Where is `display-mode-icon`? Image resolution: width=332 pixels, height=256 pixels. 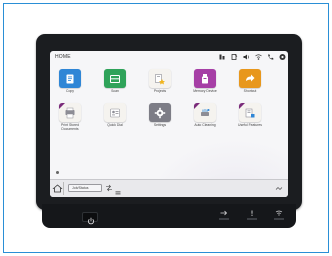
display-mode-icon is located at coordinates (109, 188).